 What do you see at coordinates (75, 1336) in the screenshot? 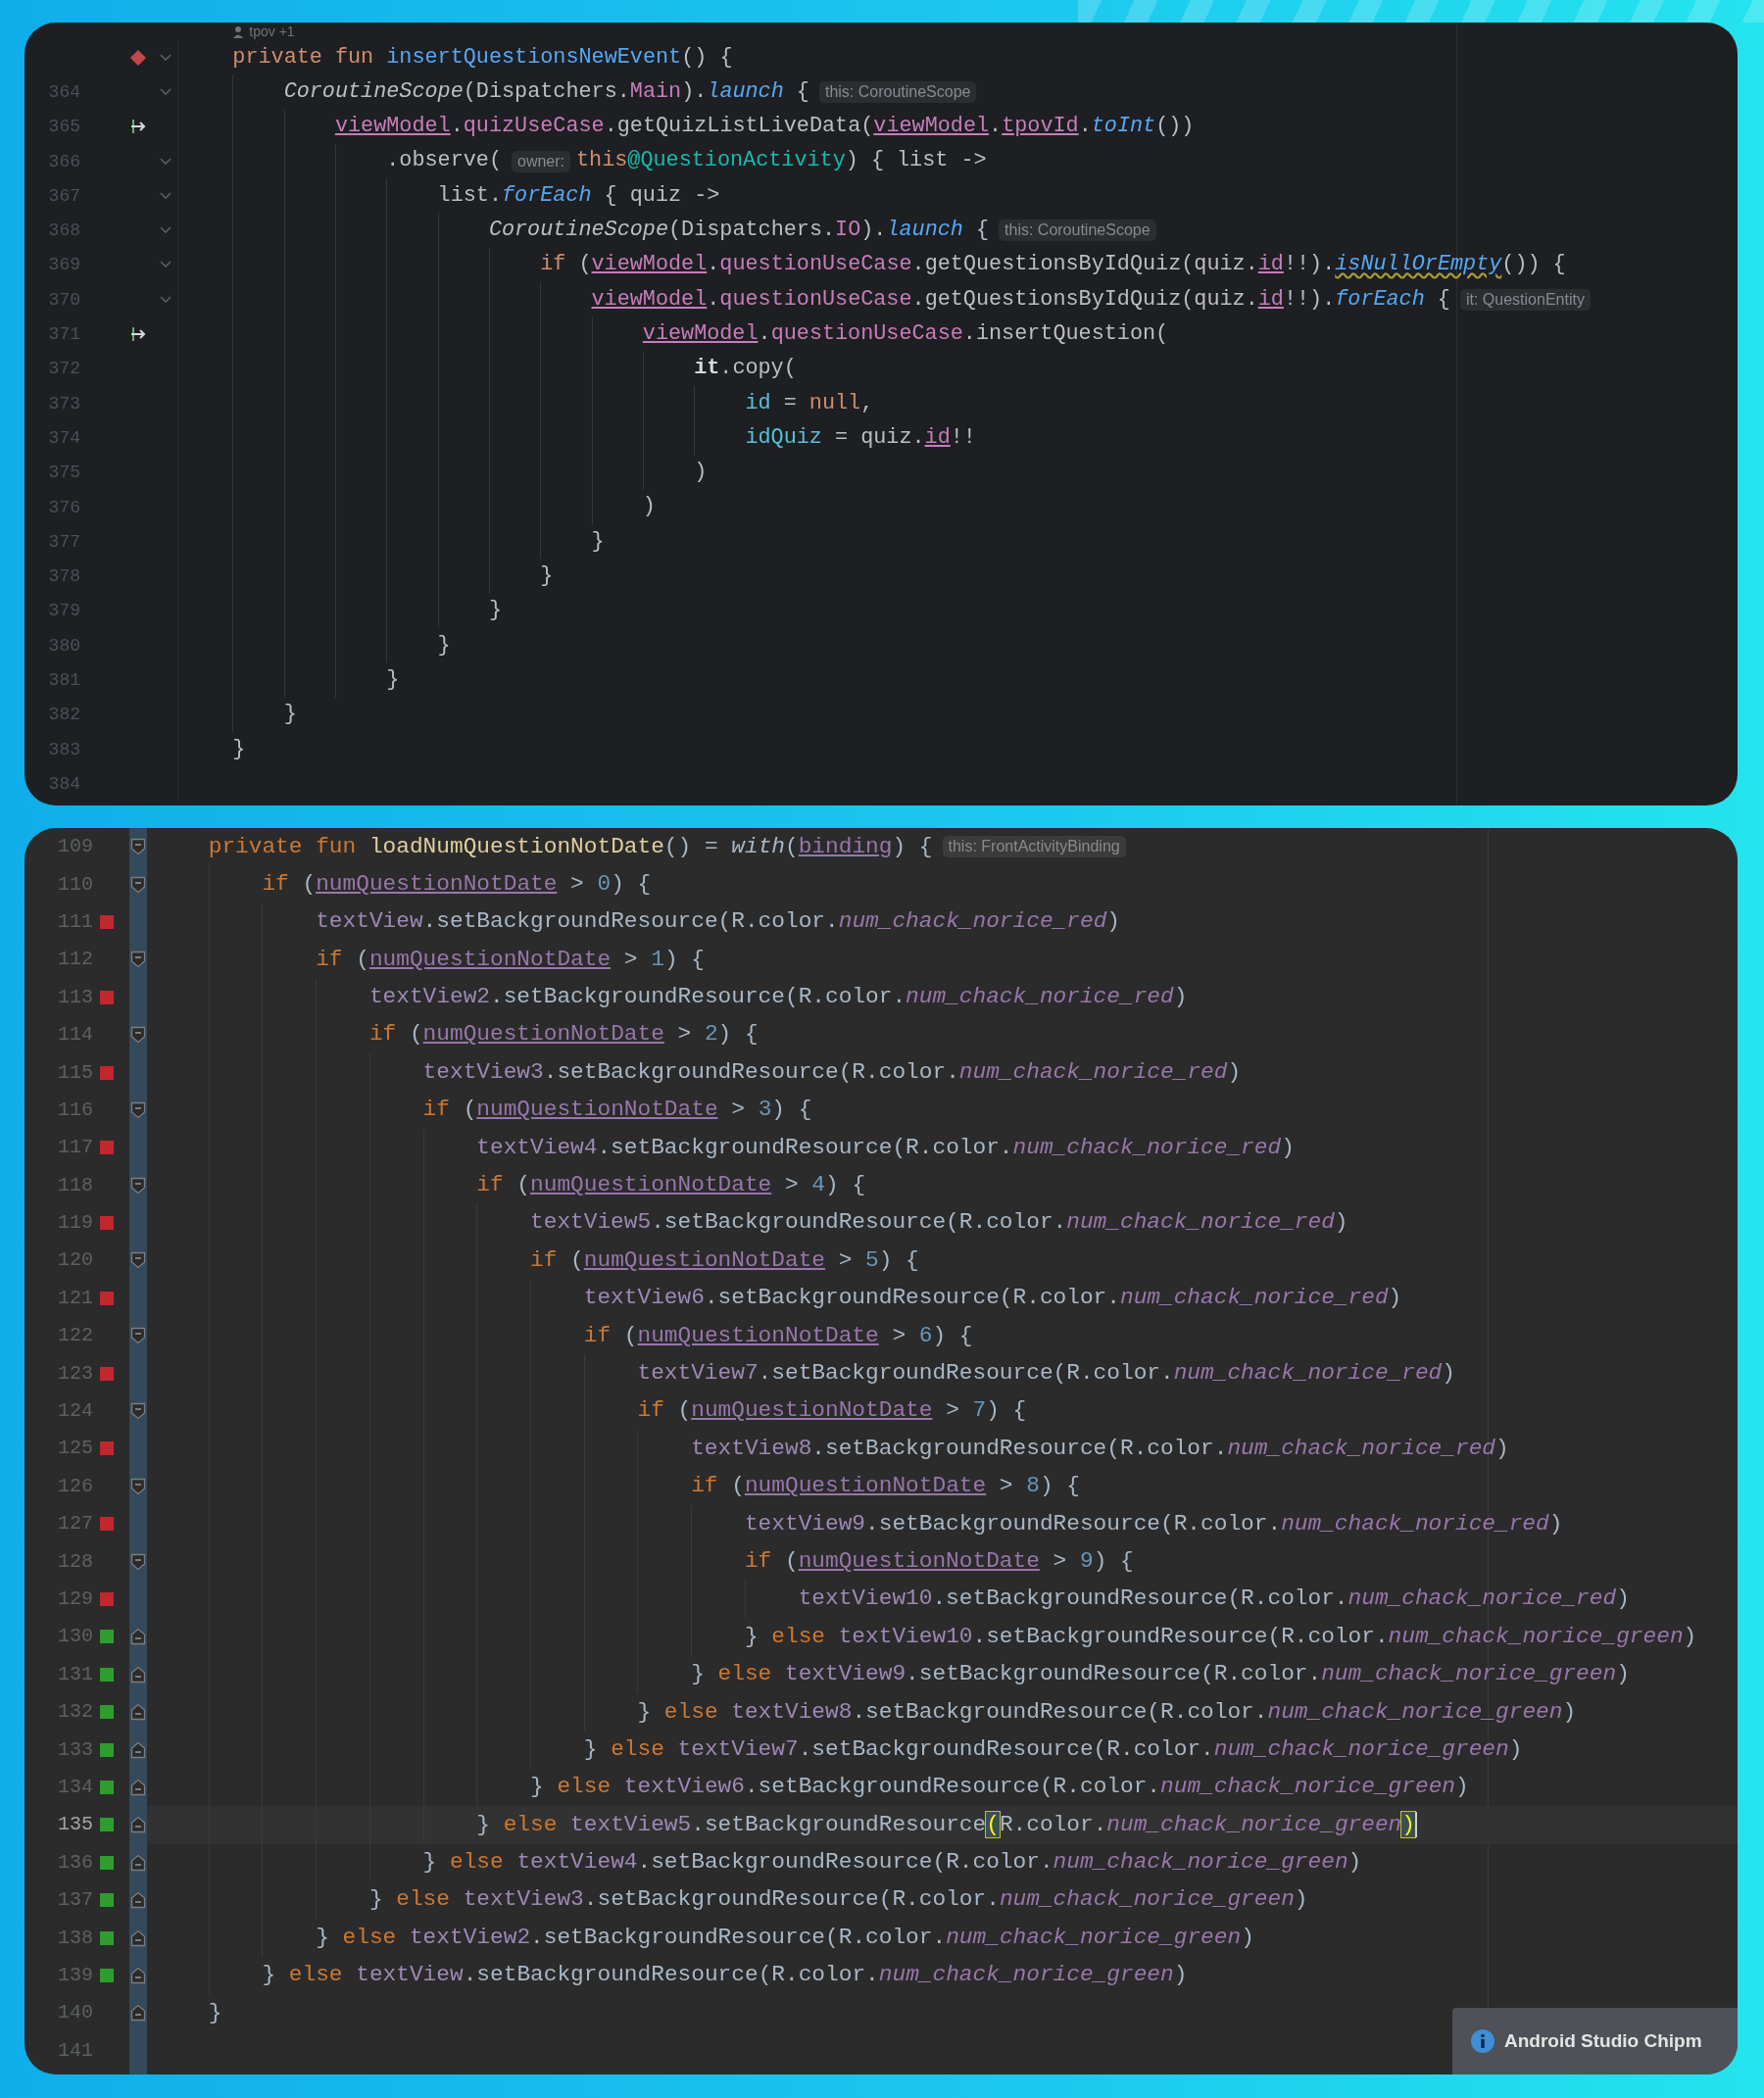
I see `line-number: 122` at bounding box center [75, 1336].